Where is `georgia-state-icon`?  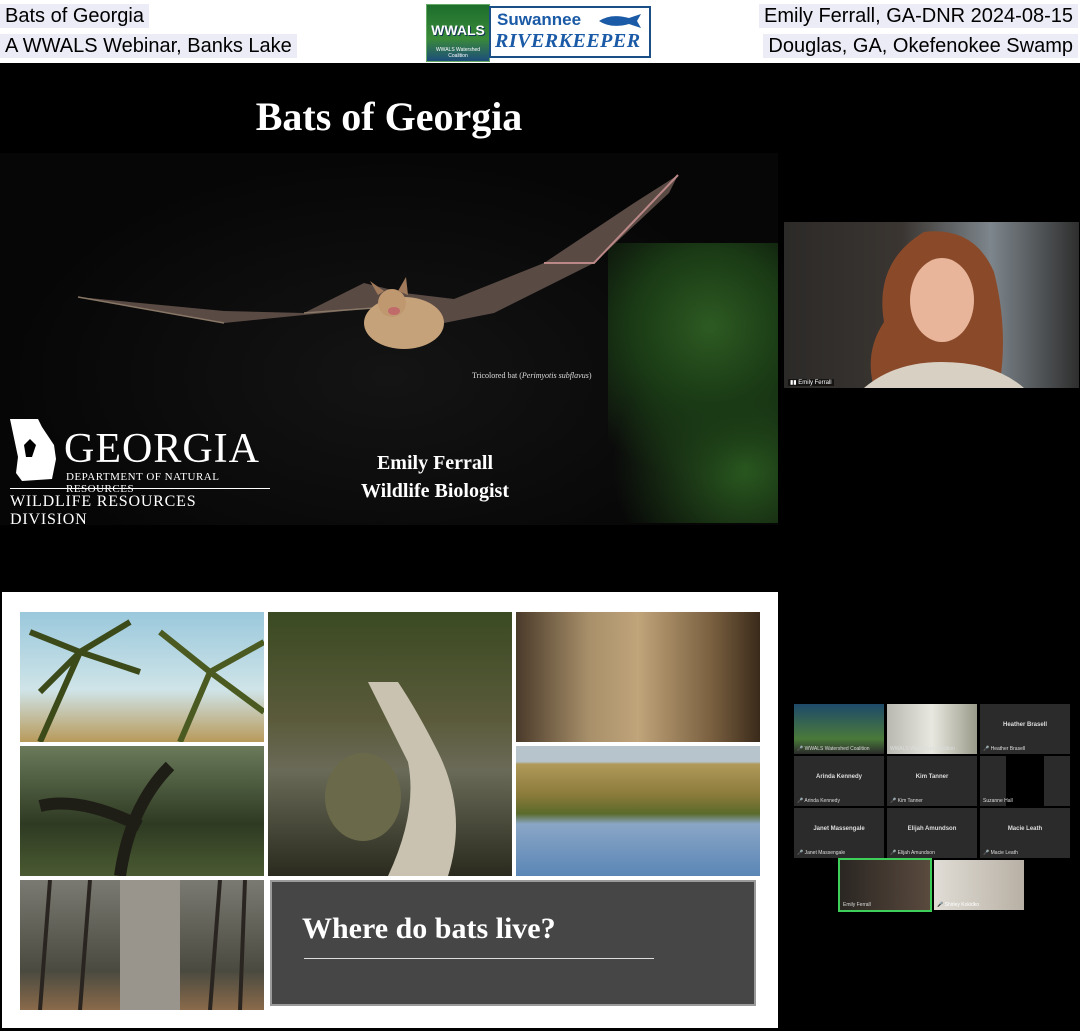 georgia-state-icon is located at coordinates (33, 450).